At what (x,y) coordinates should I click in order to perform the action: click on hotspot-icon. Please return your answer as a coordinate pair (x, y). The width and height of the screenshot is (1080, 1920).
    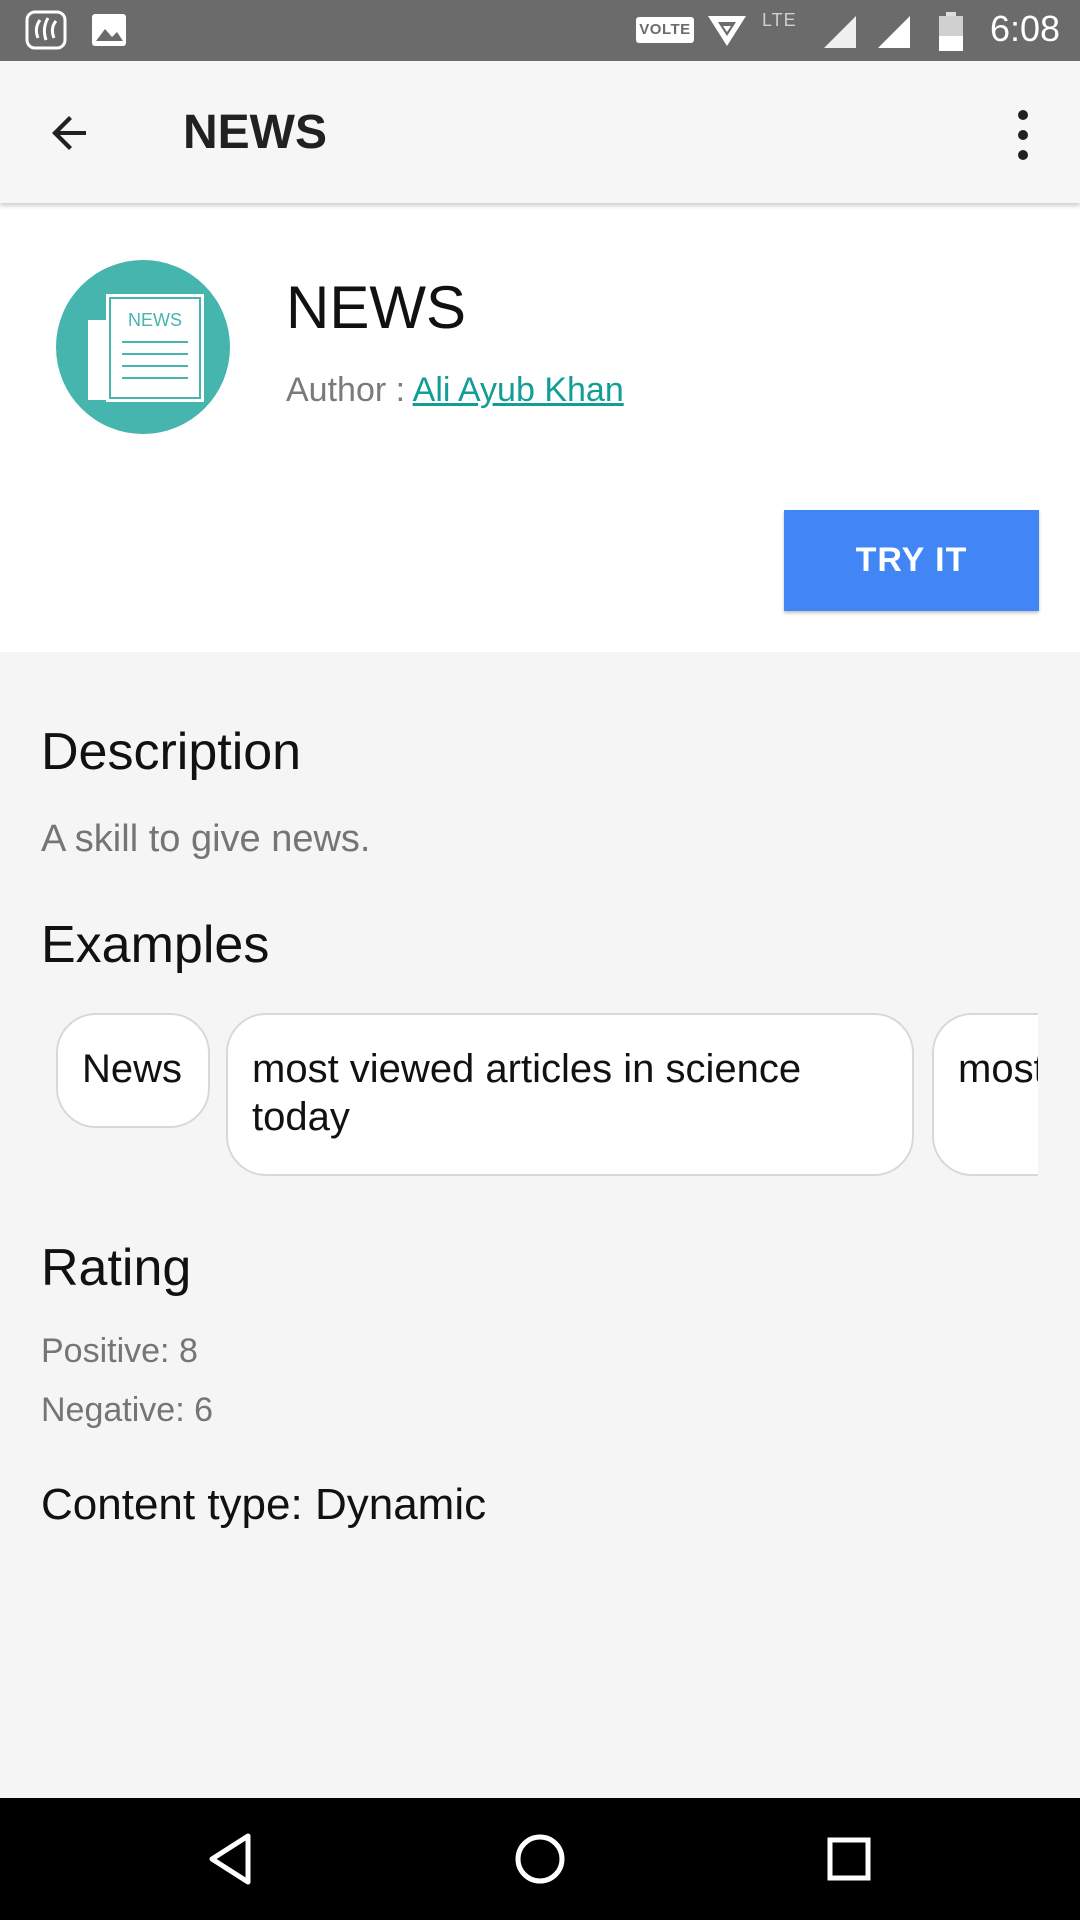
    Looking at the image, I should click on (727, 31).